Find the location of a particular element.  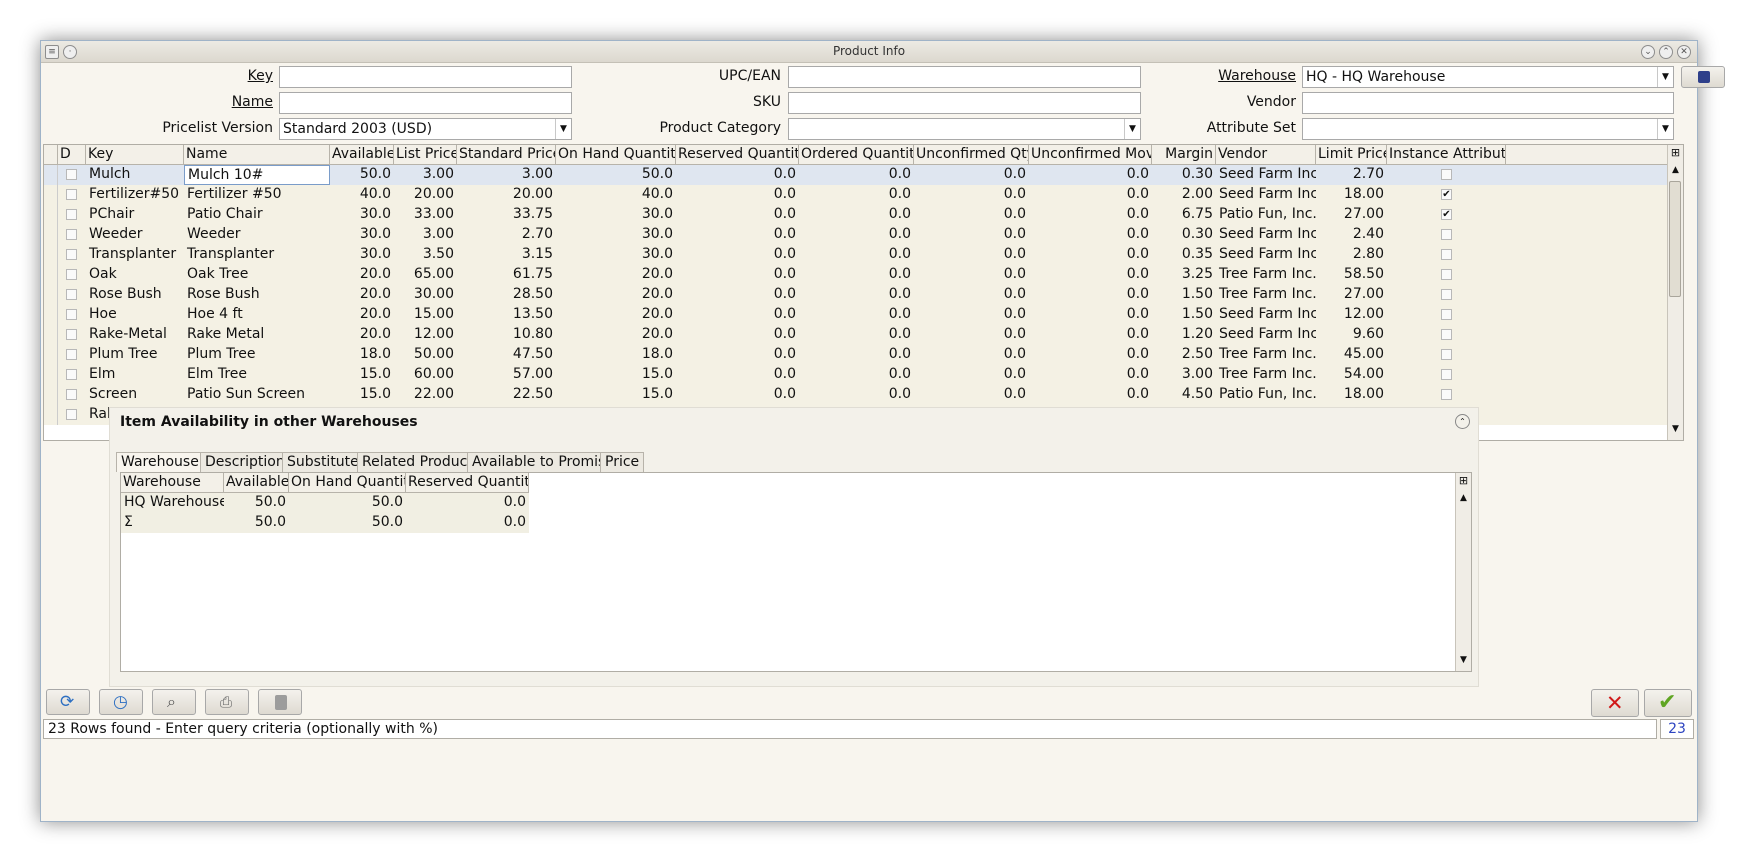

column-header: Unconfirmed Move is located at coordinates (1090, 155).